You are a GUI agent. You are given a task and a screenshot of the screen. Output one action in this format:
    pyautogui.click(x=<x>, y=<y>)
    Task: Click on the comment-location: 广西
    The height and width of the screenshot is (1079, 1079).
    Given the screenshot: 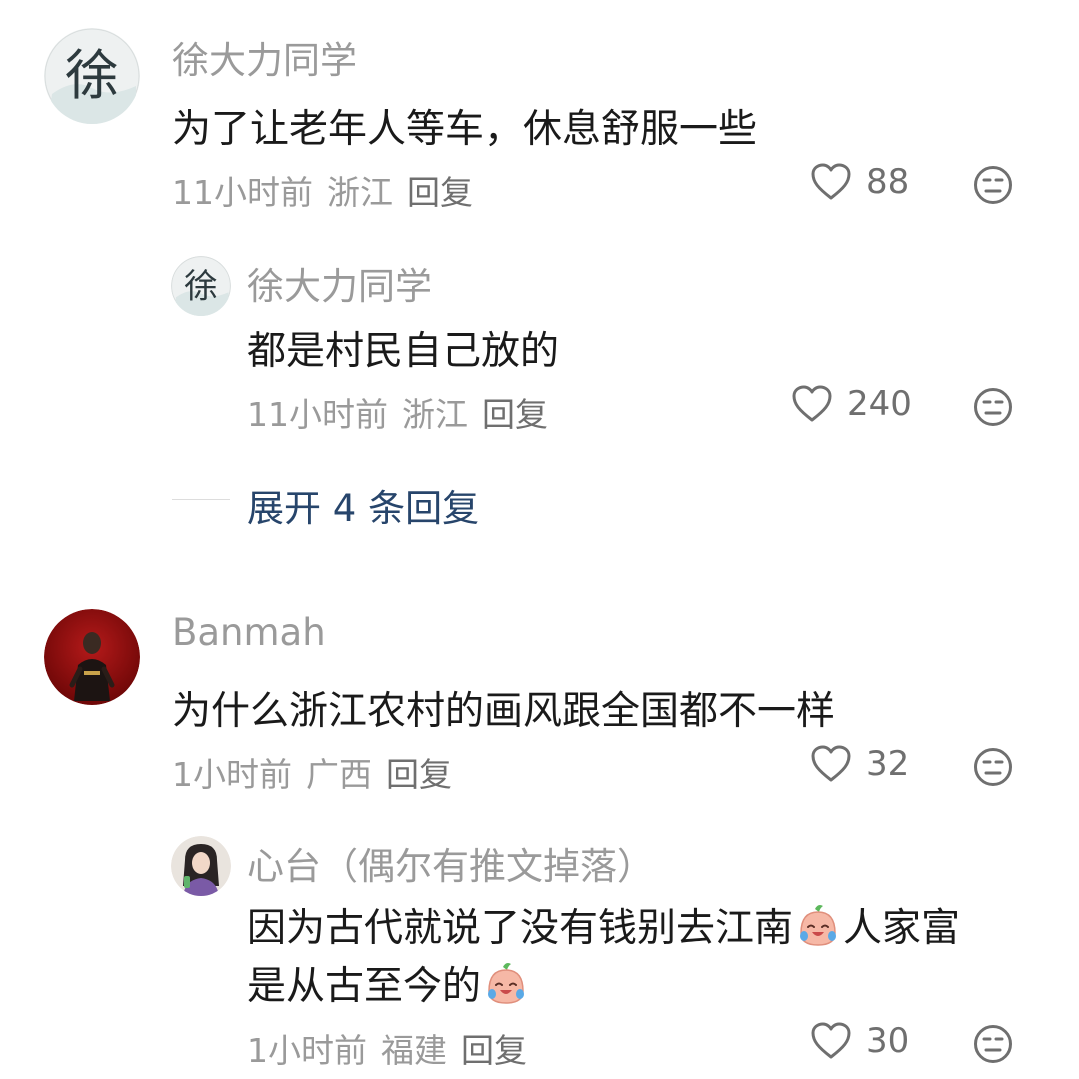 What is the action you would take?
    pyautogui.click(x=339, y=774)
    